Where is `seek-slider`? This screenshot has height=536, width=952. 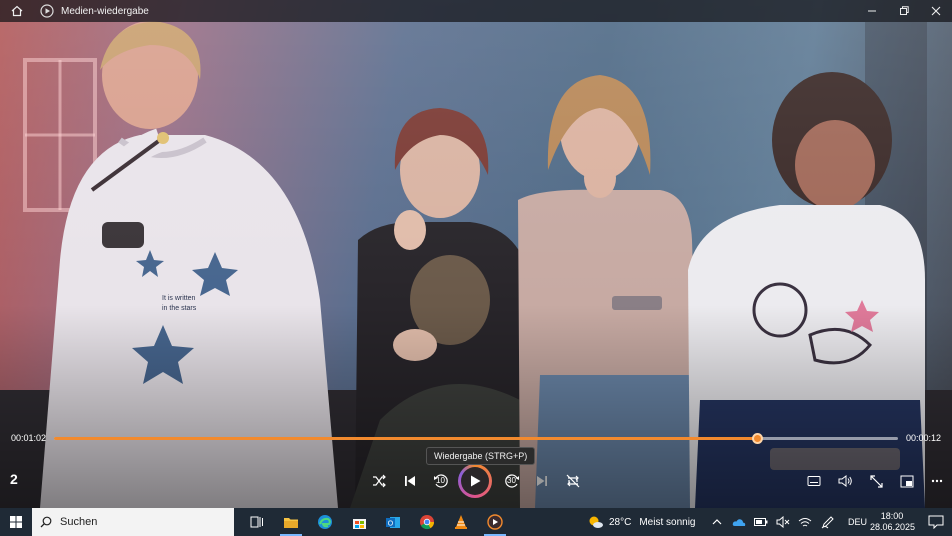 seek-slider is located at coordinates (476, 438).